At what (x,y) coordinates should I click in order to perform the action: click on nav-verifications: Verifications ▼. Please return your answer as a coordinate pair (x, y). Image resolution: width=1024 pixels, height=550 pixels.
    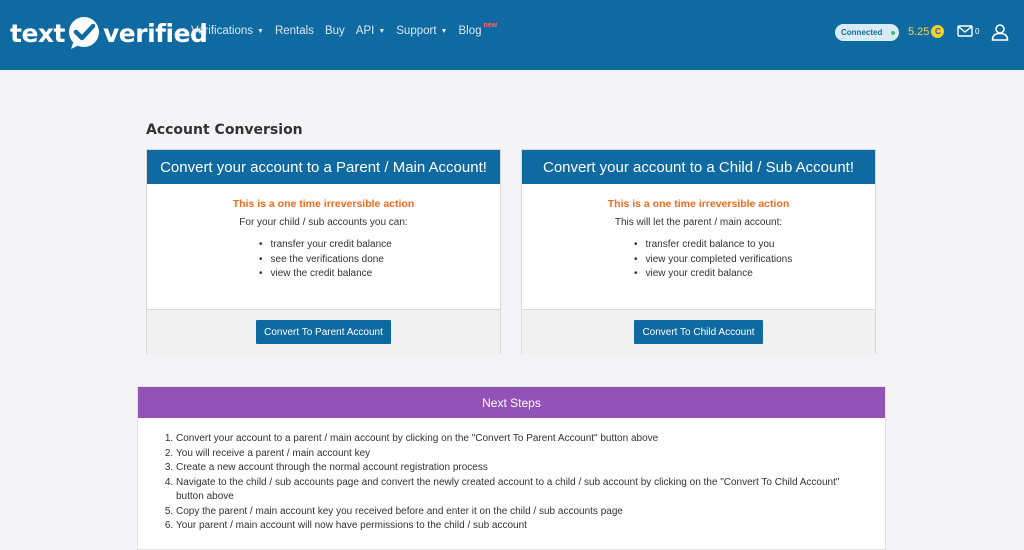
    Looking at the image, I should click on (227, 31).